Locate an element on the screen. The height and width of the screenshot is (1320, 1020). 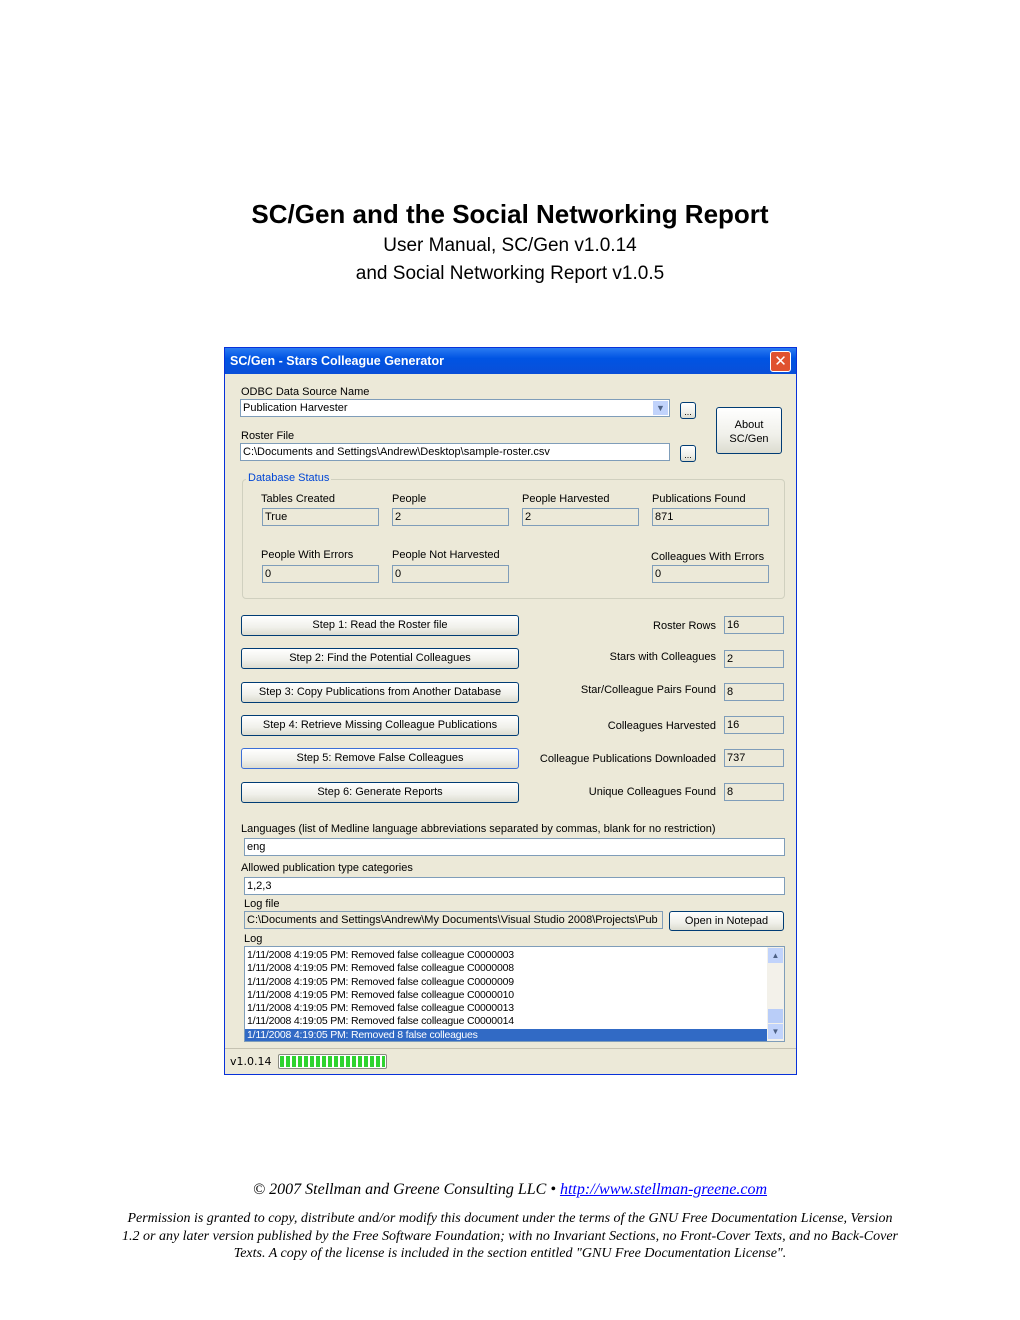
people-with-errors-label: People With Errors is located at coordinates (307, 555).